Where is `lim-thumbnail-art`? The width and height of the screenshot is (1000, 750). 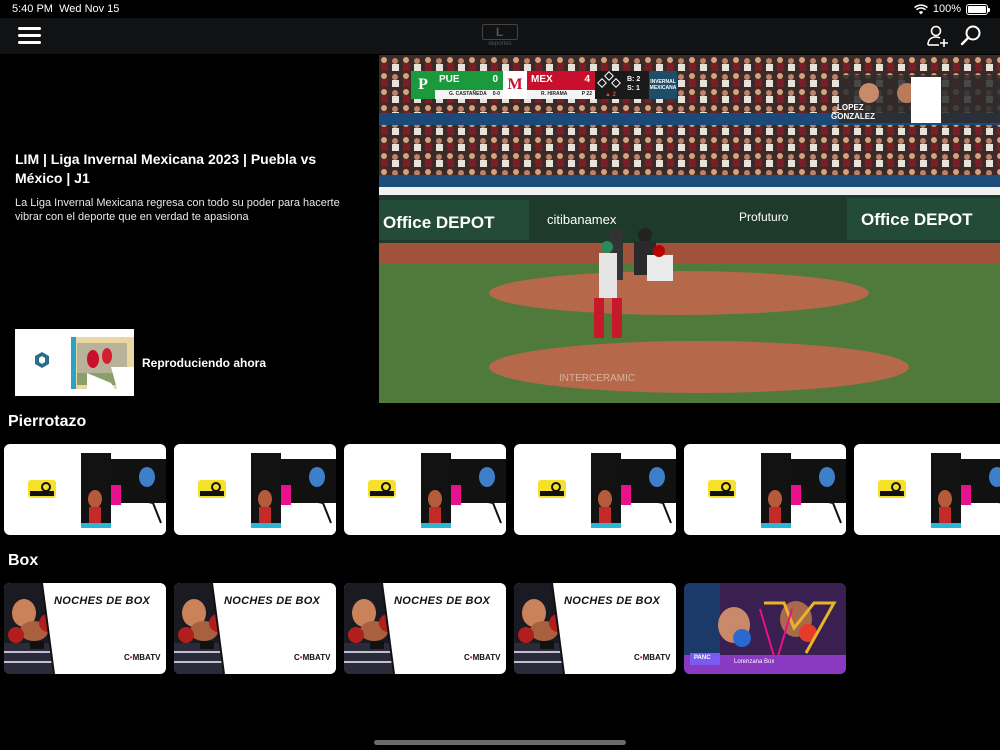 lim-thumbnail-art is located at coordinates (74, 362).